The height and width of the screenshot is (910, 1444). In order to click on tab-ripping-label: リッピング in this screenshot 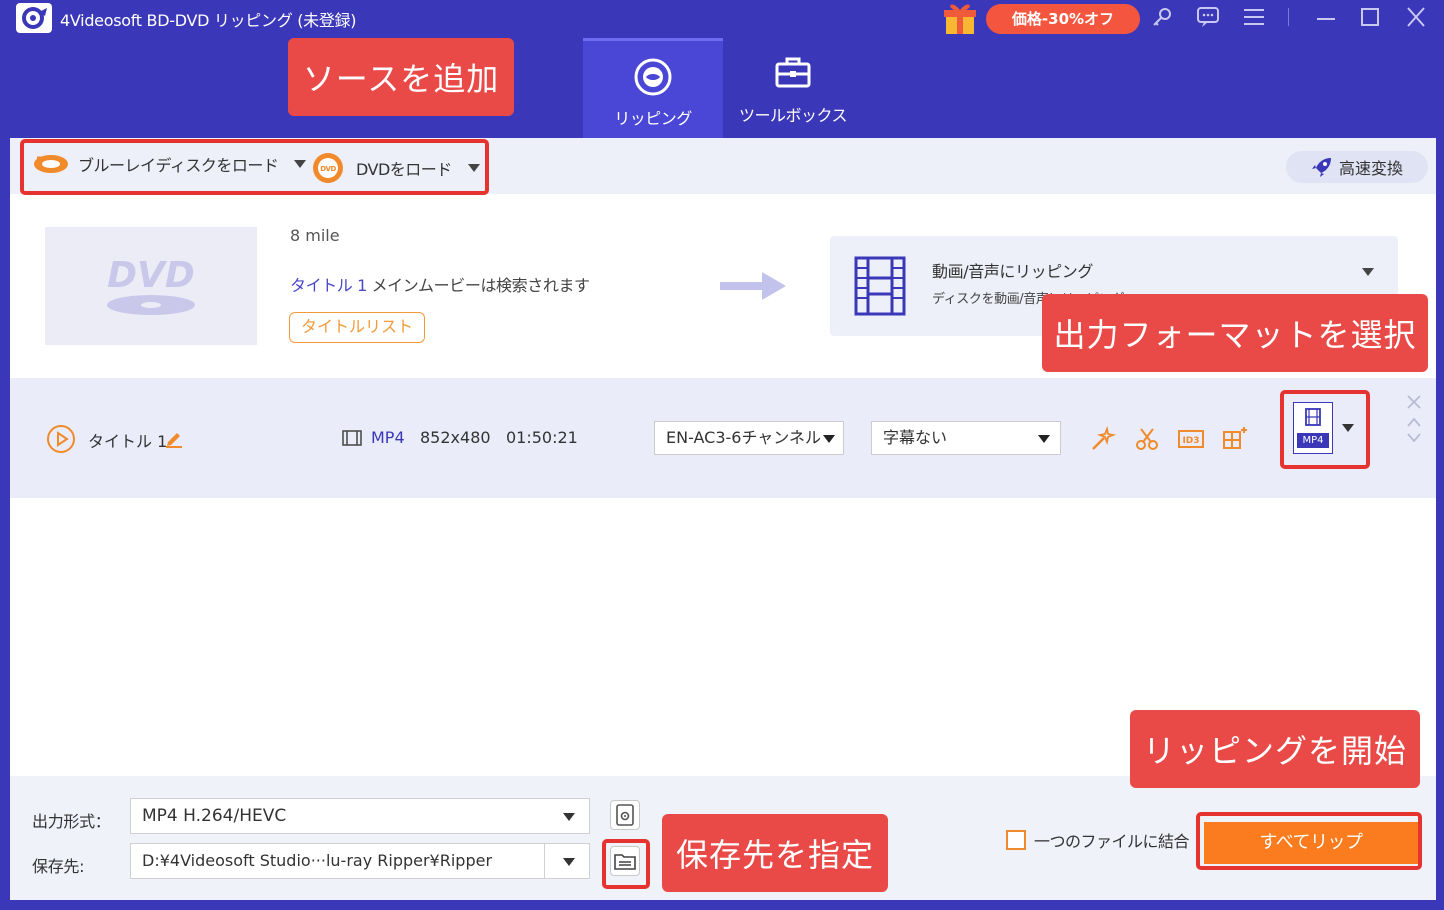, I will do `click(653, 118)`.